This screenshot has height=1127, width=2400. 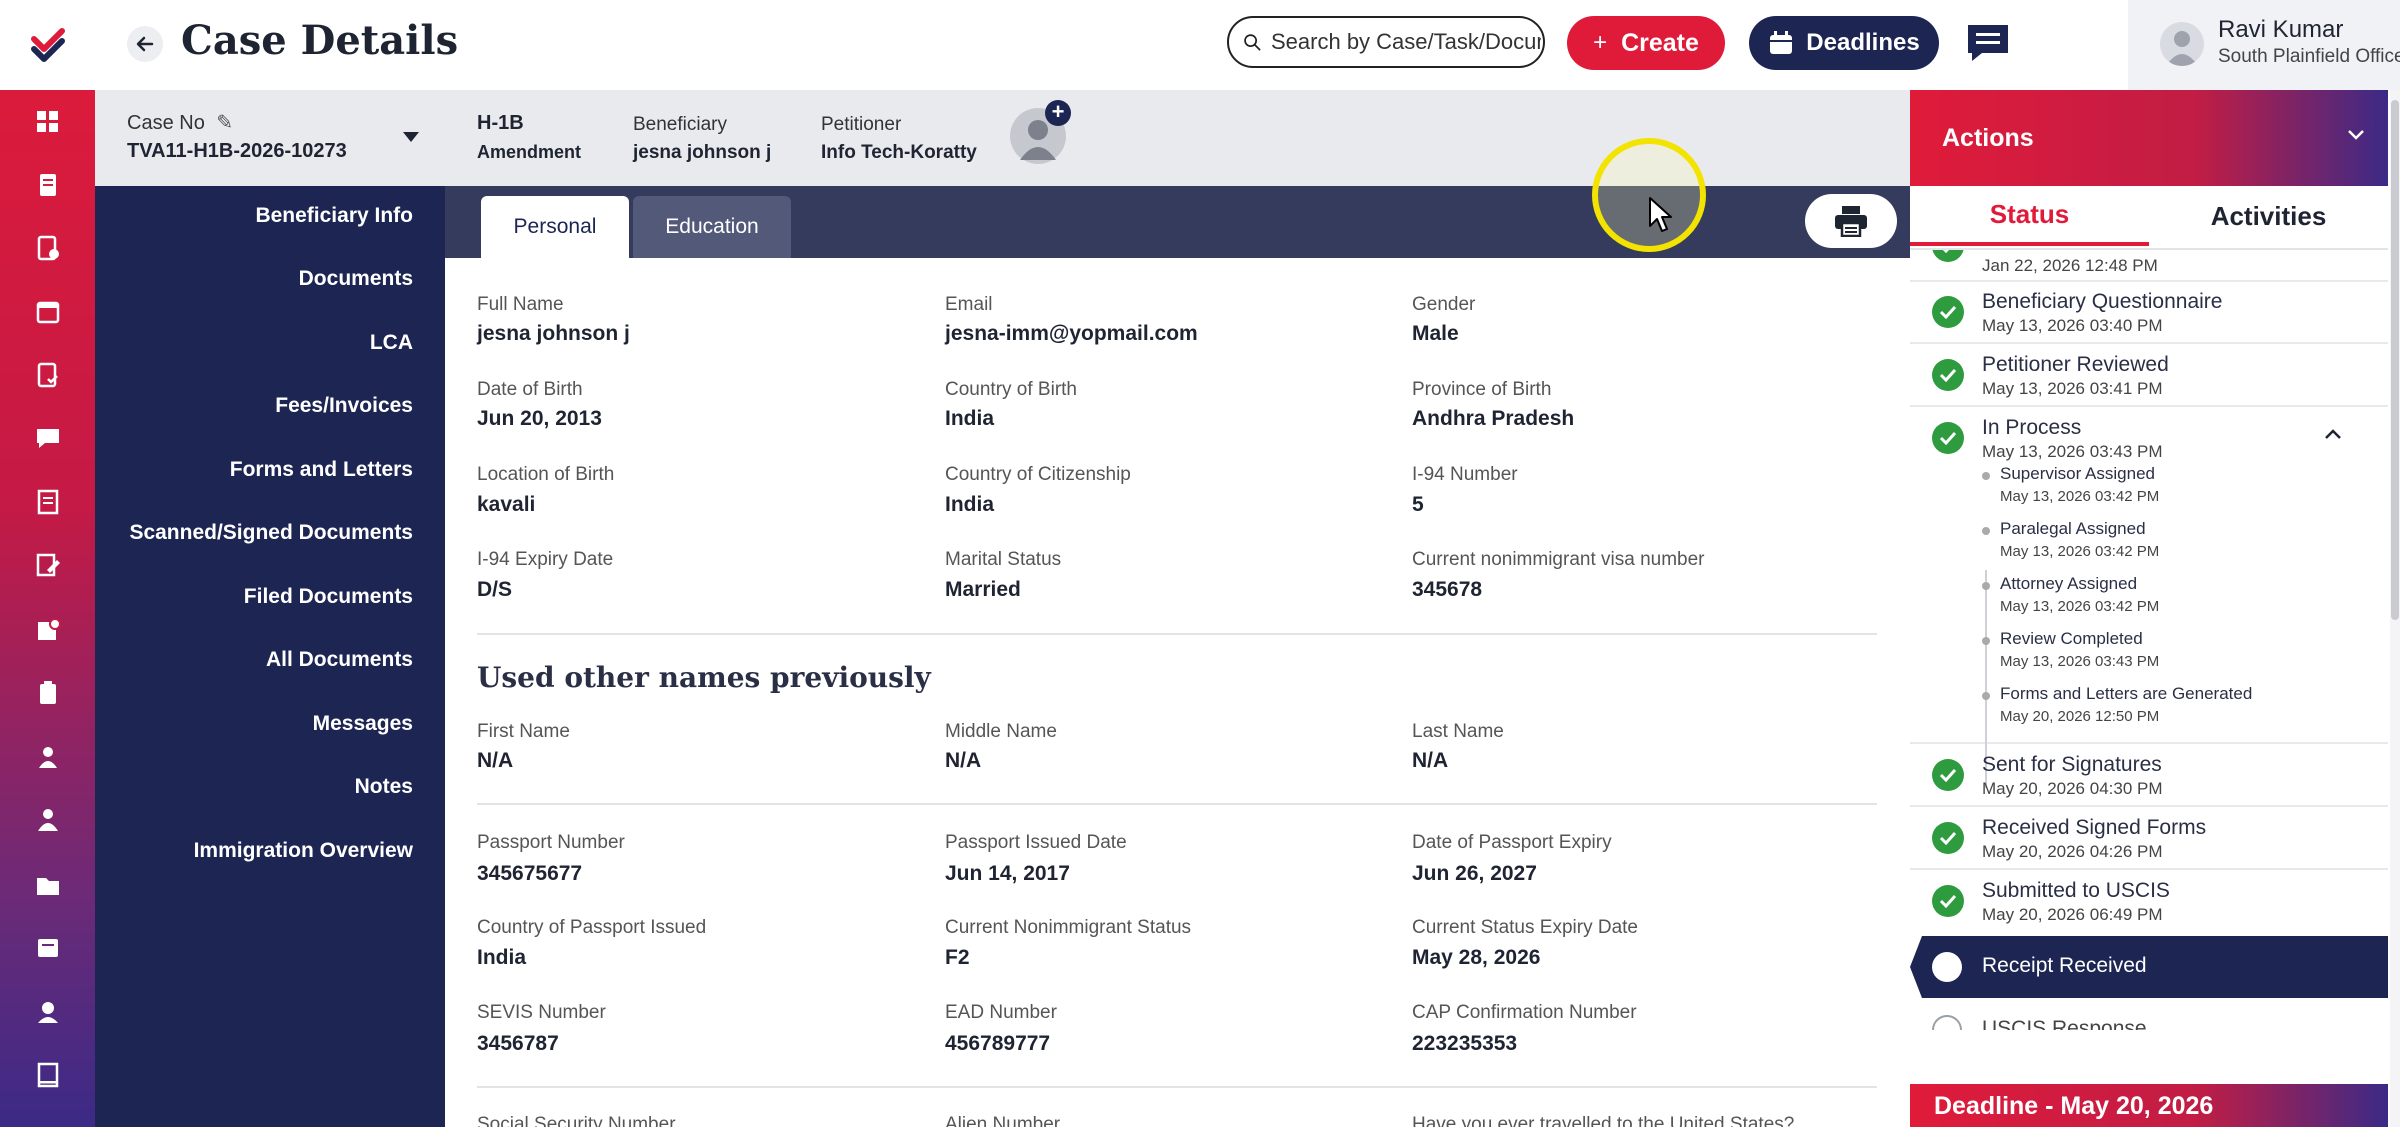 What do you see at coordinates (1435, 333) in the screenshot?
I see `field-value: Male` at bounding box center [1435, 333].